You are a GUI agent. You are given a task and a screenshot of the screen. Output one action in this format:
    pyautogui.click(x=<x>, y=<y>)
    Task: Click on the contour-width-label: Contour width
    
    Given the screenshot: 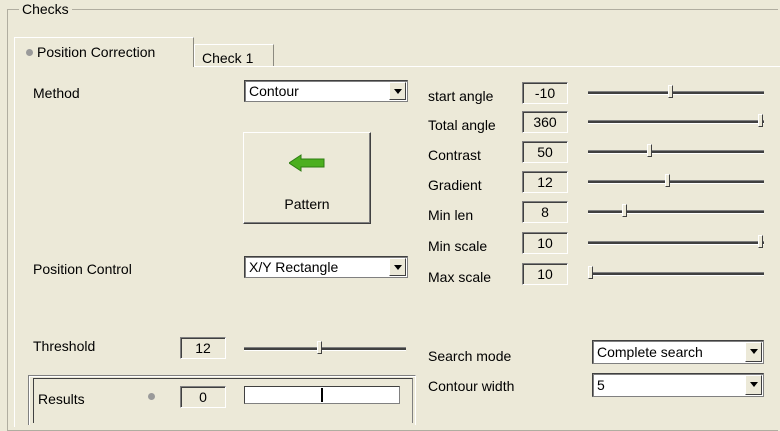 What is the action you would take?
    pyautogui.click(x=471, y=386)
    